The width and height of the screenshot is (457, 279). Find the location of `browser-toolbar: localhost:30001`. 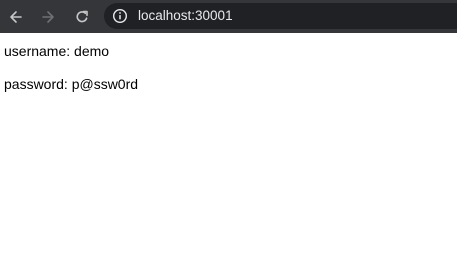

browser-toolbar: localhost:30001 is located at coordinates (228, 16).